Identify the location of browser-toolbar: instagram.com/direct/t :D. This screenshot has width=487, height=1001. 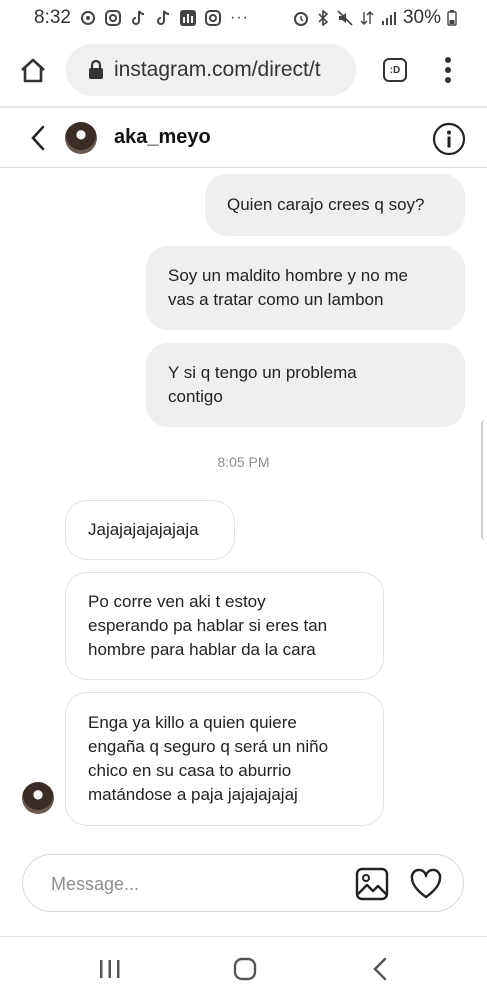
(243, 71).